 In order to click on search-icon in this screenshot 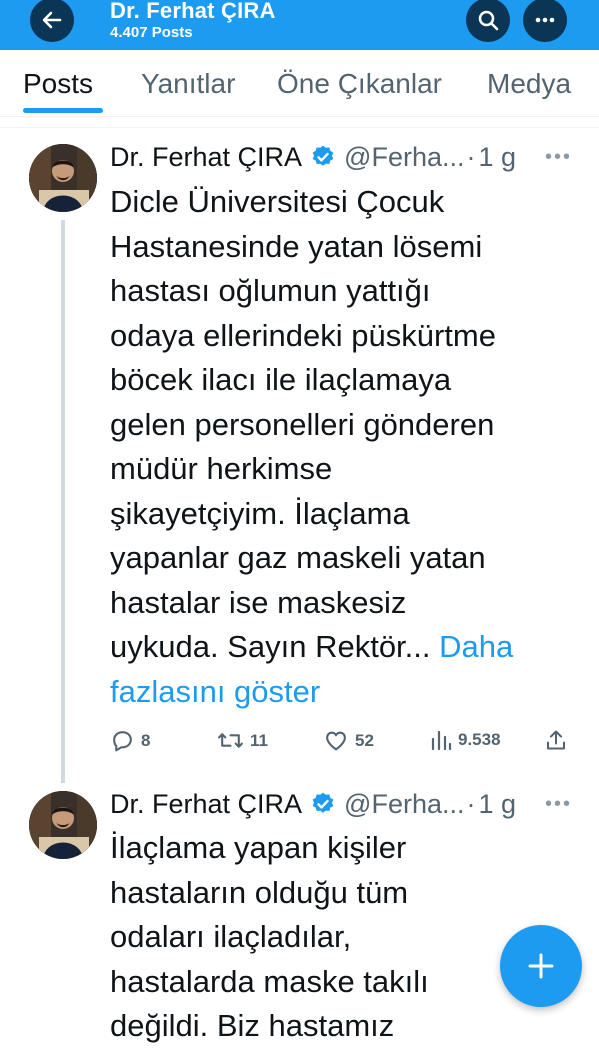, I will do `click(488, 20)`.